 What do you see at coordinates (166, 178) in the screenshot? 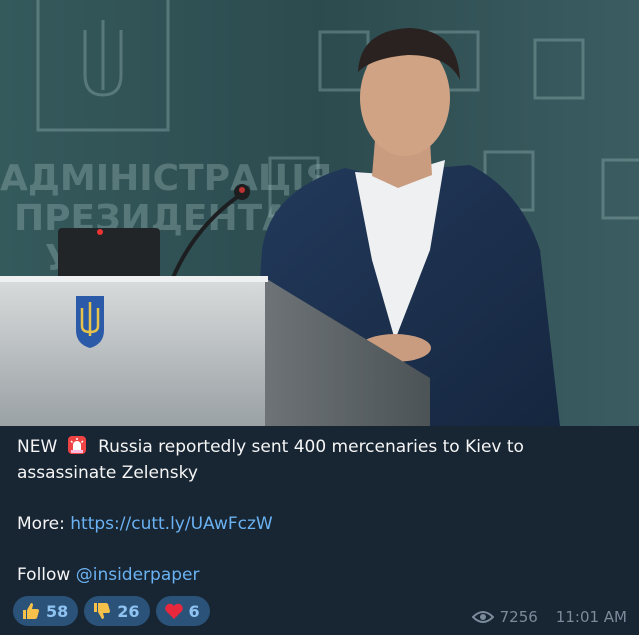
I see `wall-signage-line-1: АДМІНІСТРАЦІЯ` at bounding box center [166, 178].